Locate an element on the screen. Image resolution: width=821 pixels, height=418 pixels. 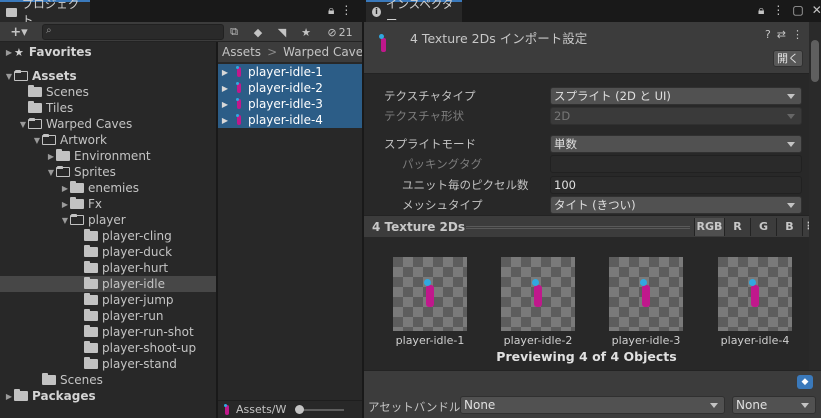
tree-item: ▼ Artwork is located at coordinates (108, 140).